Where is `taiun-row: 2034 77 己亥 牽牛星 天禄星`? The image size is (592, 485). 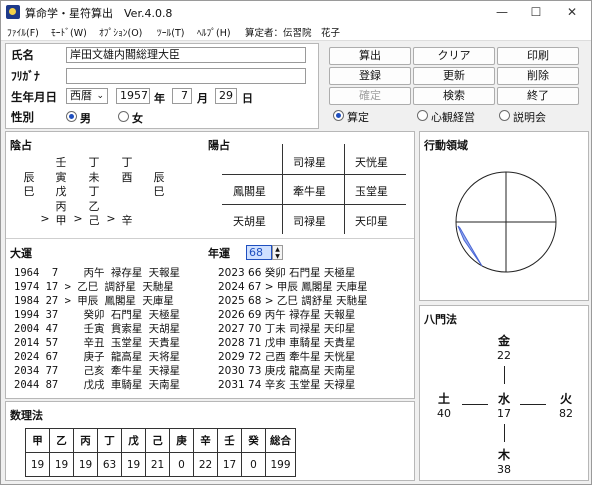 taiun-row: 2034 77 己亥 牽牛星 天禄星 is located at coordinates (97, 371).